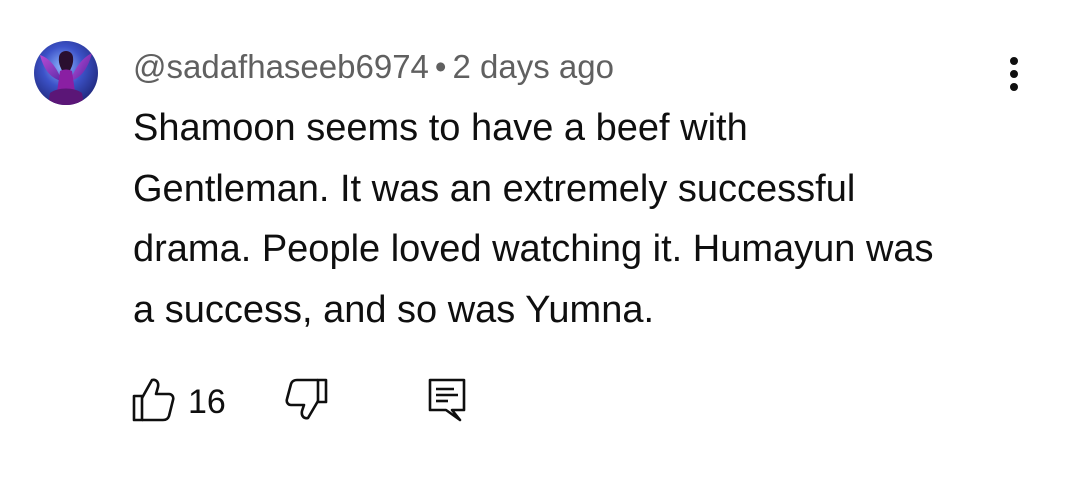 This screenshot has width=1080, height=480. I want to click on like-button, so click(153, 399).